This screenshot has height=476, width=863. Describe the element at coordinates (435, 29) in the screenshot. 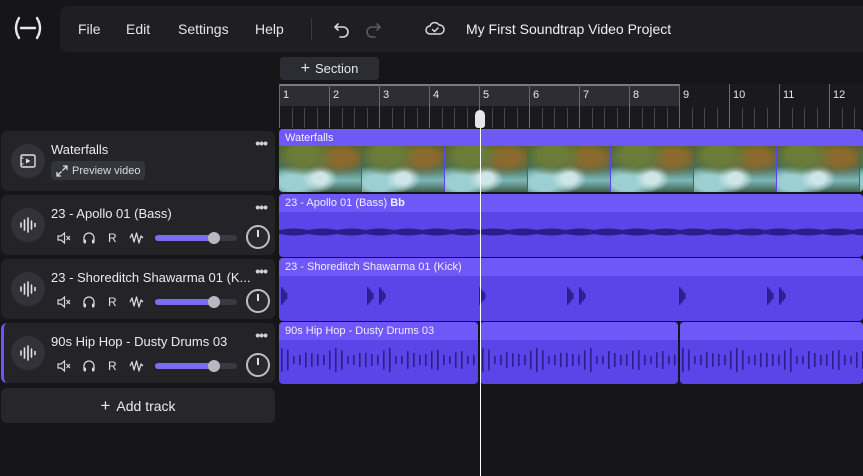

I see `cloud-saved-icon` at that location.